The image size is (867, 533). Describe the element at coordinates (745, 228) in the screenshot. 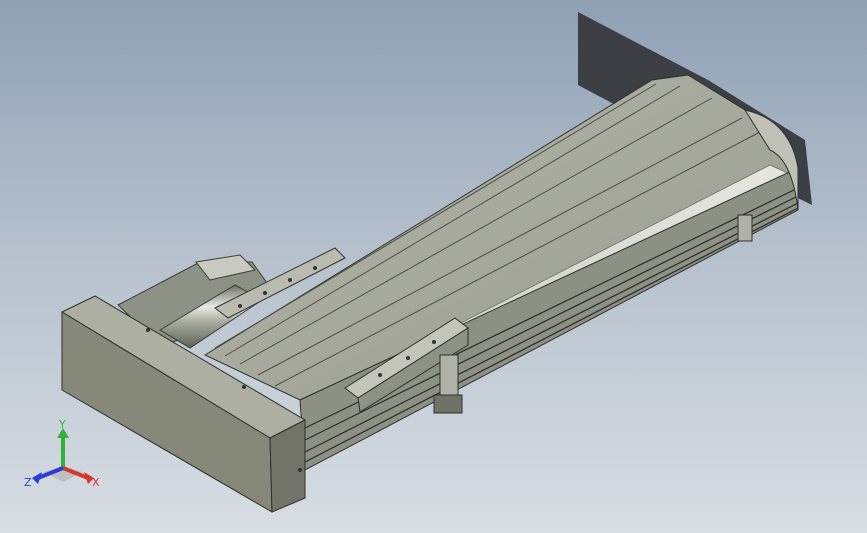

I see `side-clamp-rear` at that location.